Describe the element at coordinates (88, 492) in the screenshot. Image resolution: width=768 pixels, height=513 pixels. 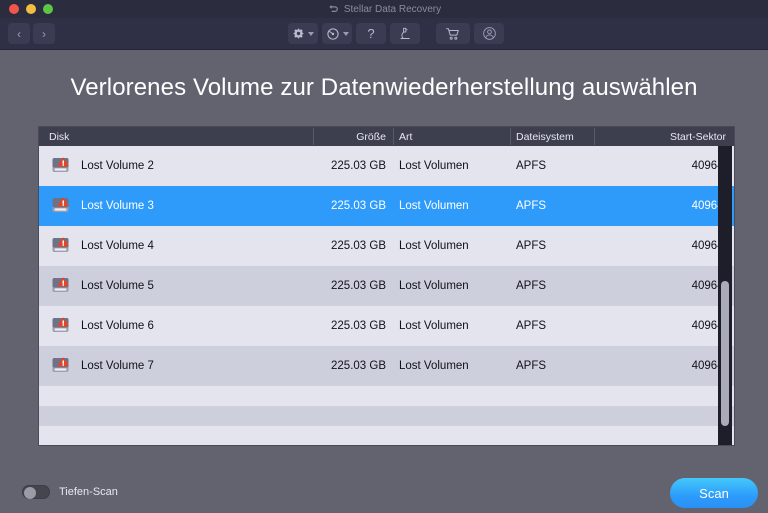
I see `deep-scan-label: Tiefen-Scan` at that location.